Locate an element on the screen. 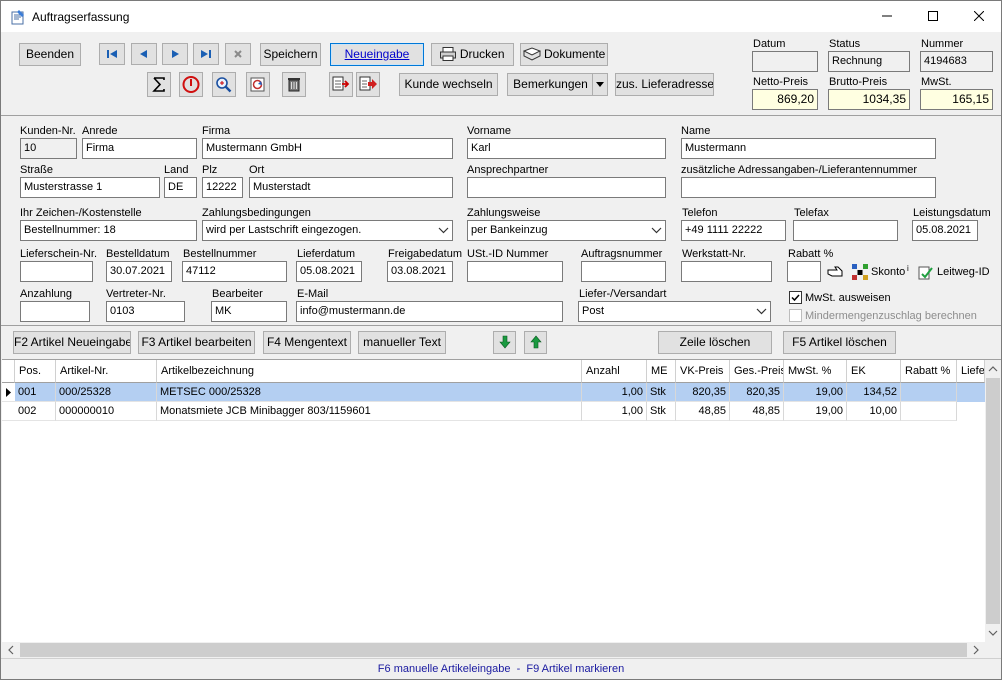 Image resolution: width=1002 pixels, height=680 pixels. col-header-pos: Pos. is located at coordinates (35, 371).